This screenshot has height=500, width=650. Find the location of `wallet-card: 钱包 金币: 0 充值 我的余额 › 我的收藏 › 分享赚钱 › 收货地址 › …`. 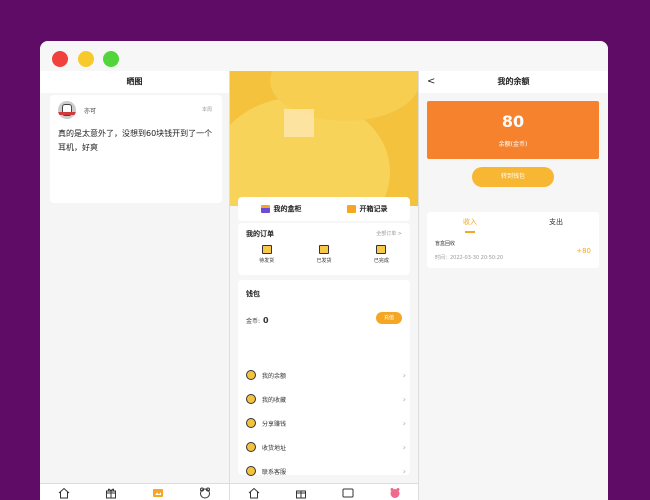

wallet-card: 钱包 金币: 0 充值 我的余额 › 我的收藏 › 分享赚钱 › 收货地址 › … is located at coordinates (324, 390).